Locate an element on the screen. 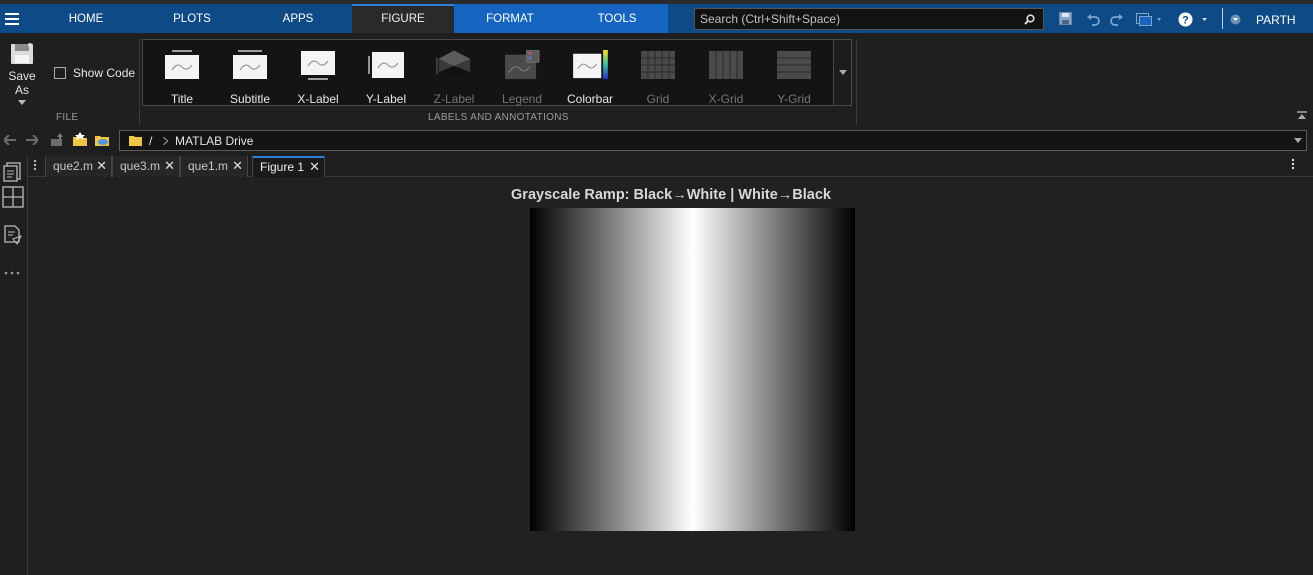  top-menu-bar: HOME PLOTS APPS FIGURE FORMAT TOOLS ? is located at coordinates (656, 16).